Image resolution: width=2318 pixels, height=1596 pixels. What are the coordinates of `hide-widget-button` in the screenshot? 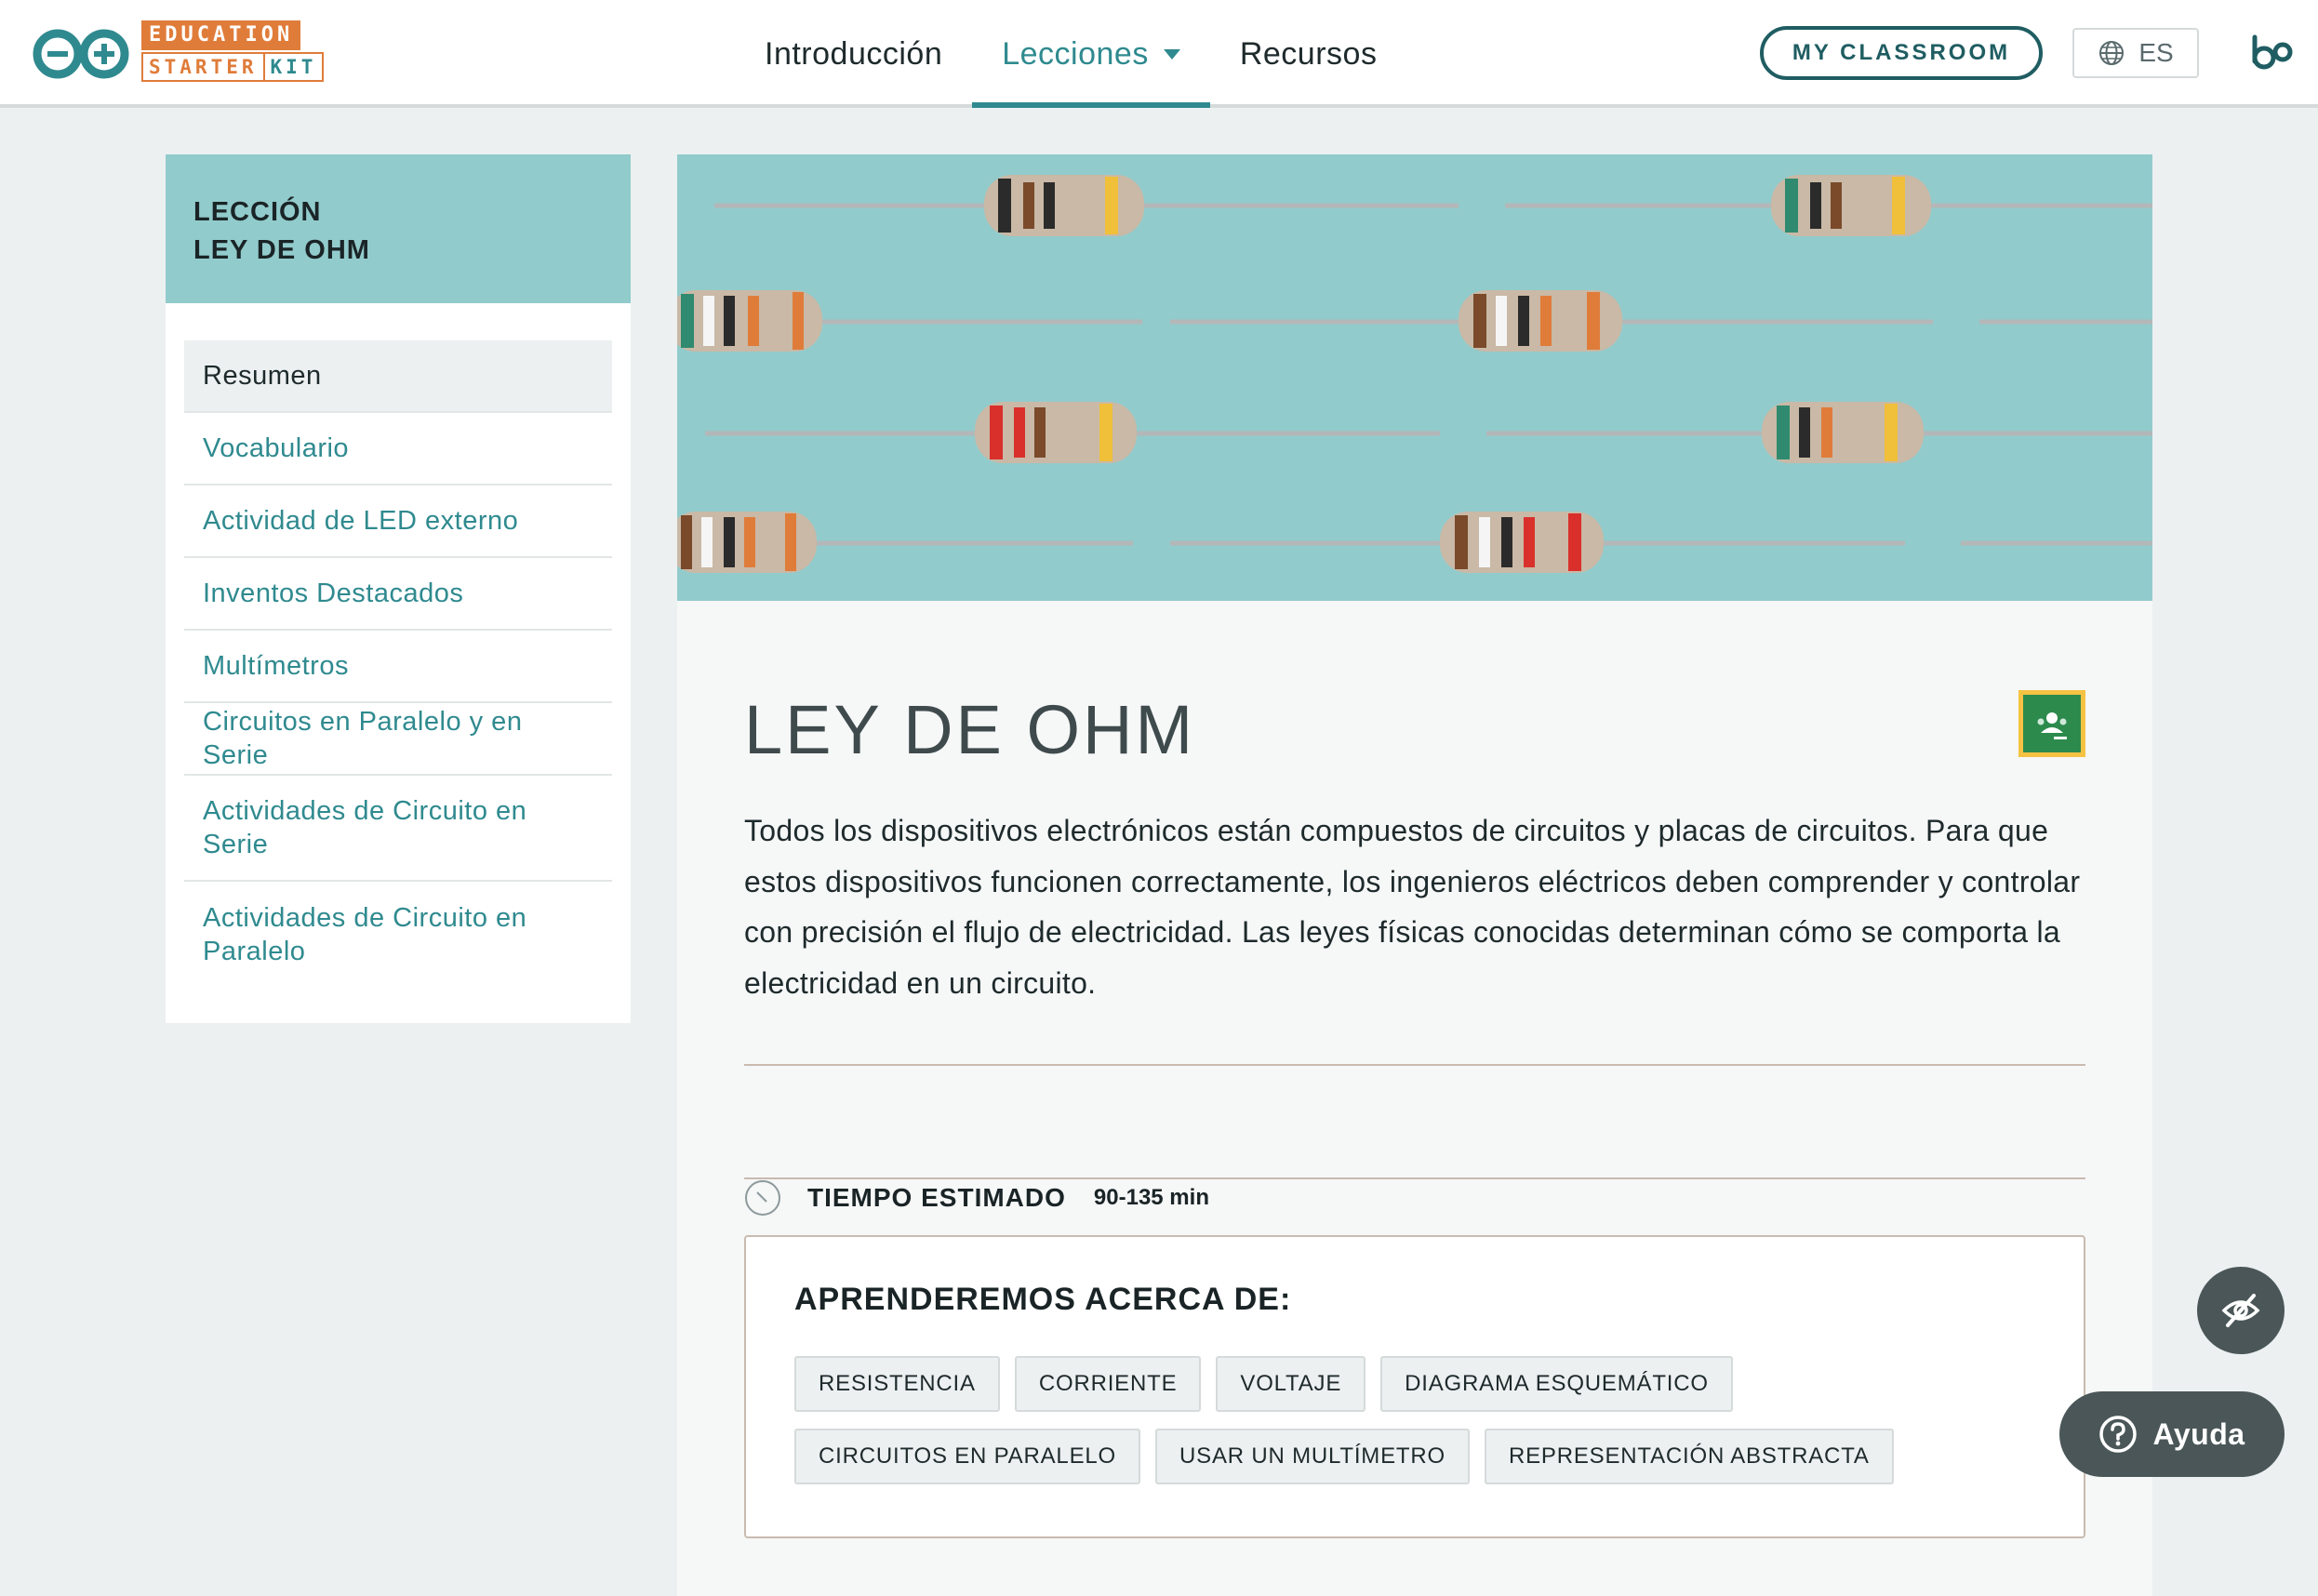 It's located at (2241, 1311).